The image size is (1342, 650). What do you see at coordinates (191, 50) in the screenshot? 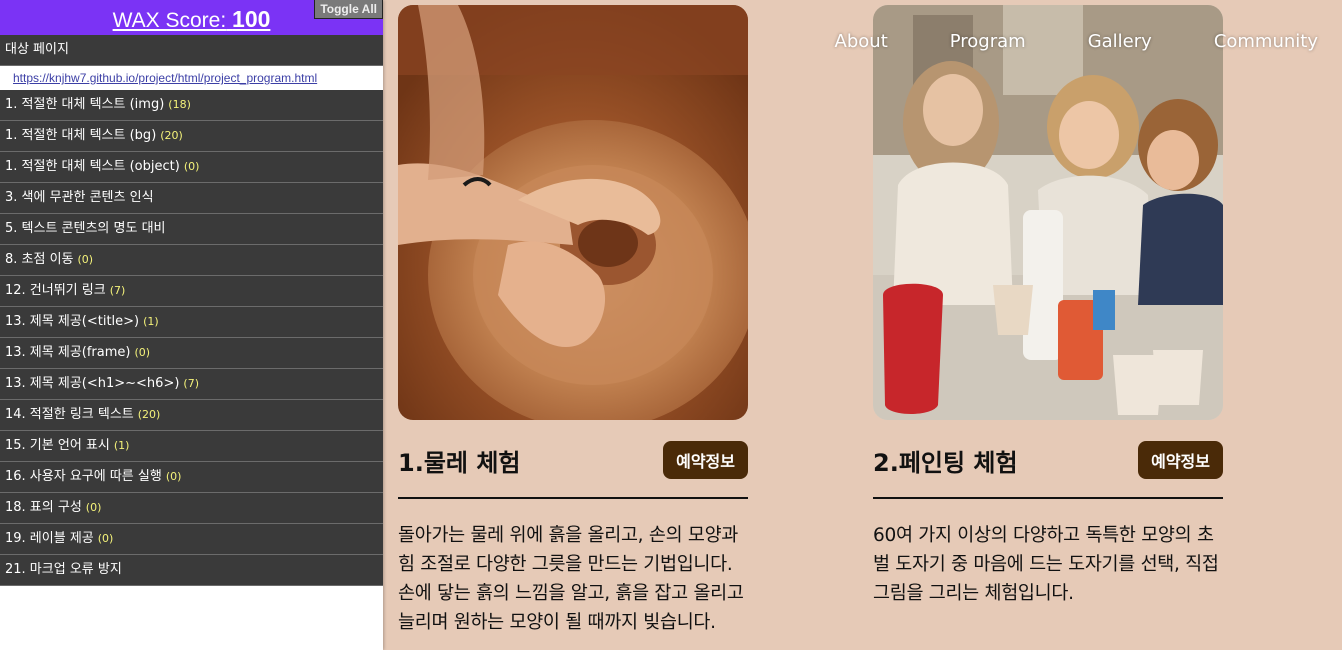
I see `target-page-label: 대상 페이지` at bounding box center [191, 50].